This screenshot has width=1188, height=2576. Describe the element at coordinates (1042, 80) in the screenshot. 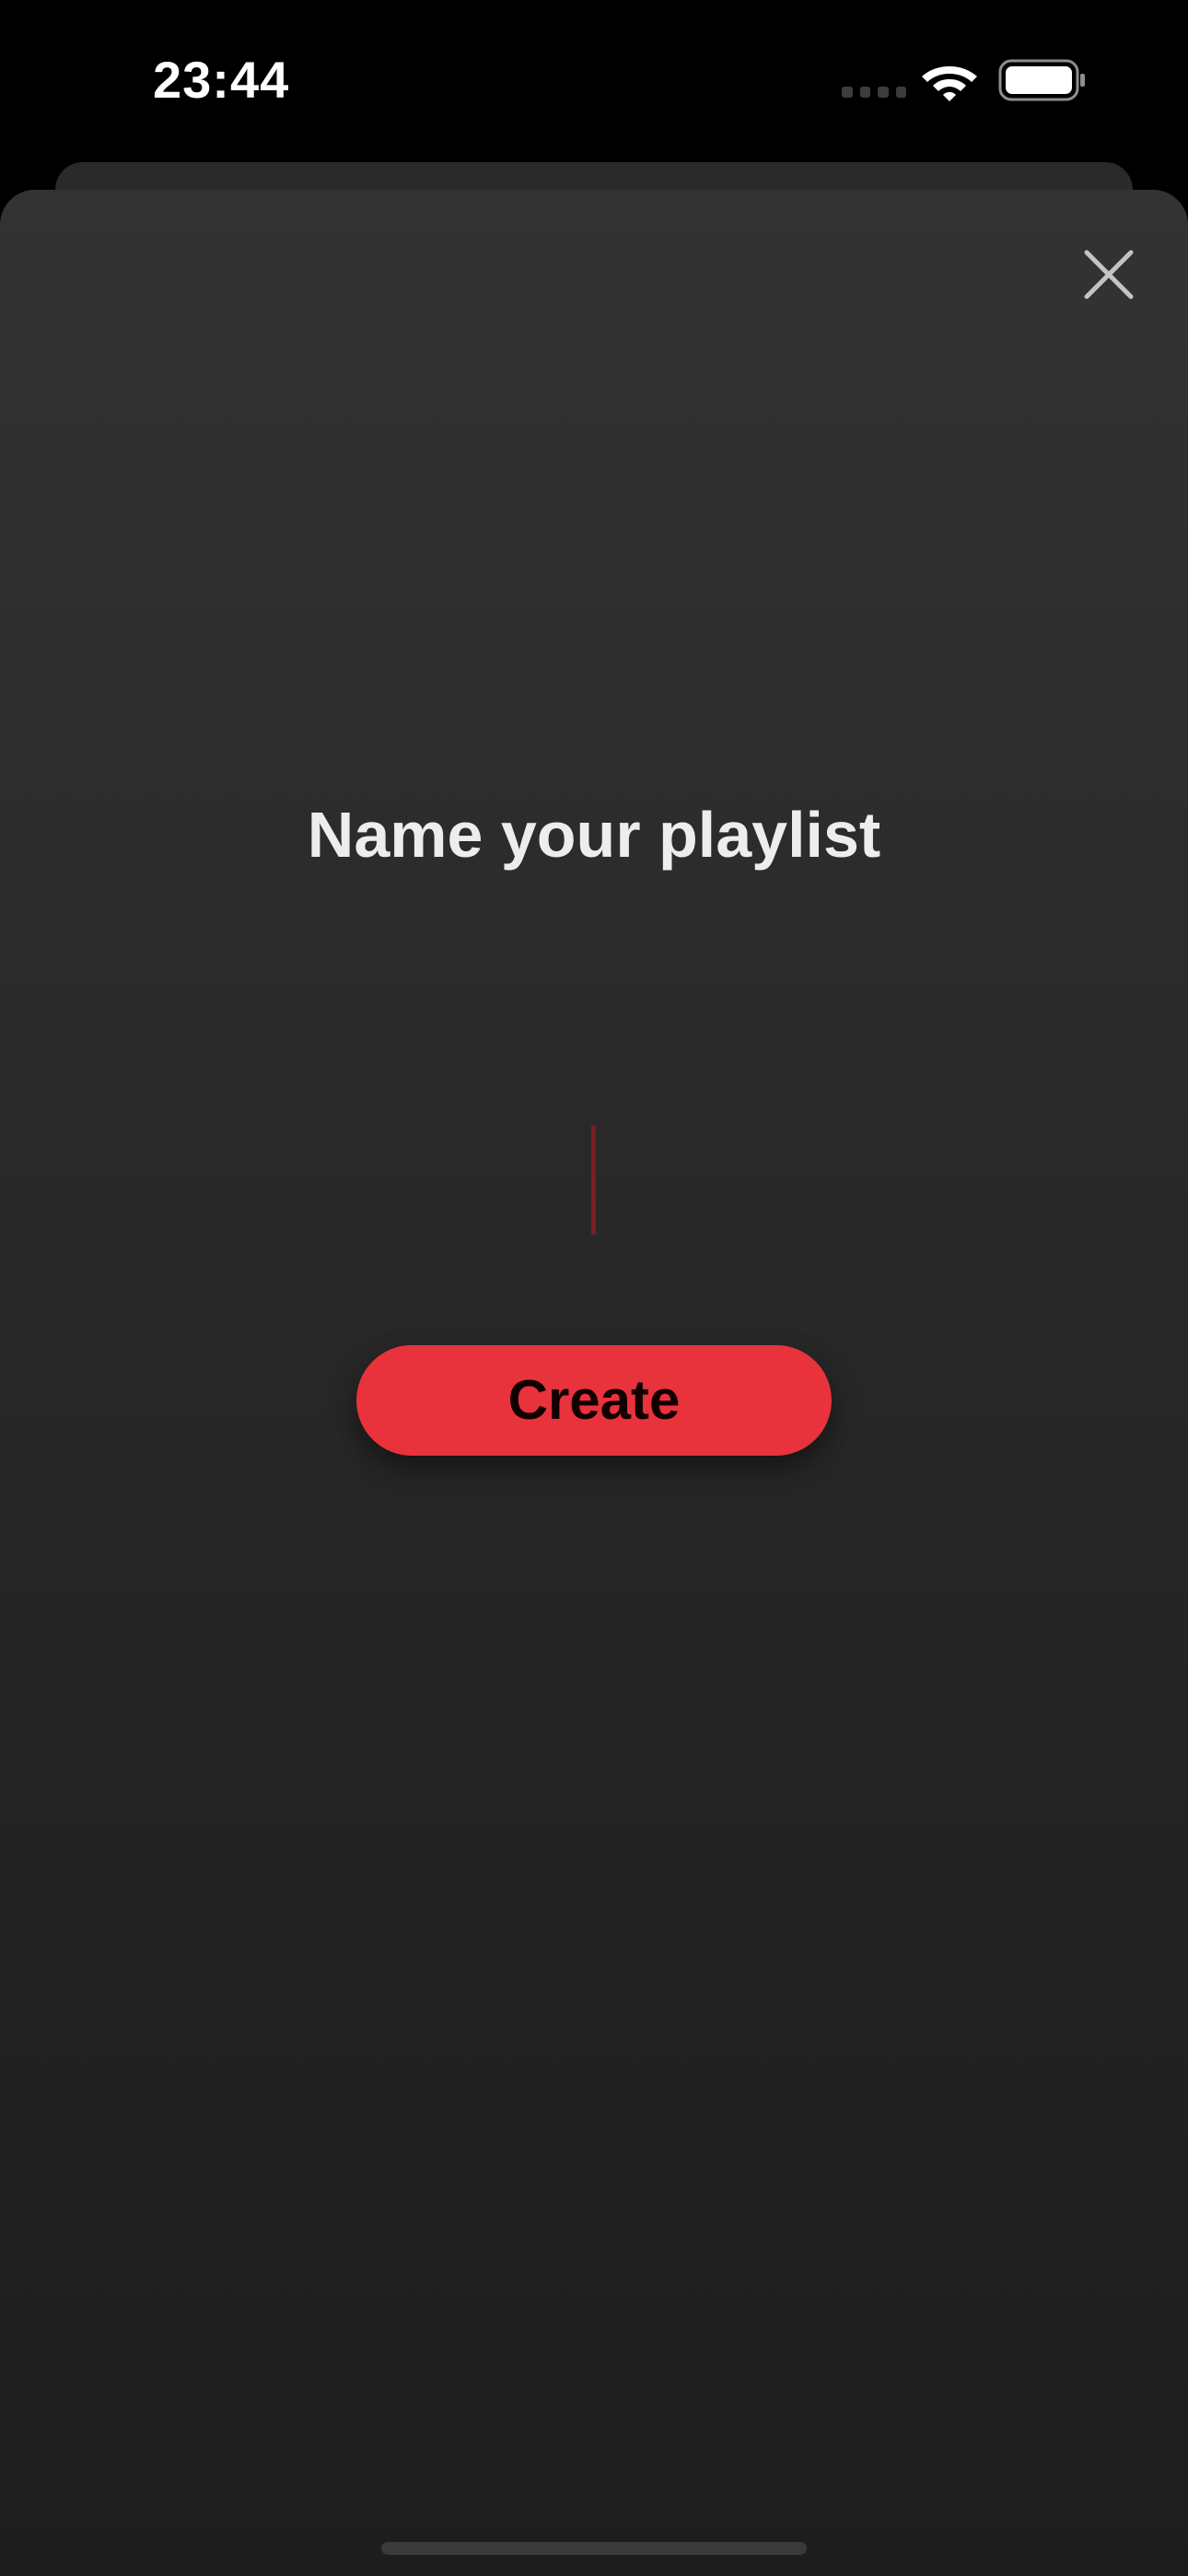

I see `battery-icon` at that location.